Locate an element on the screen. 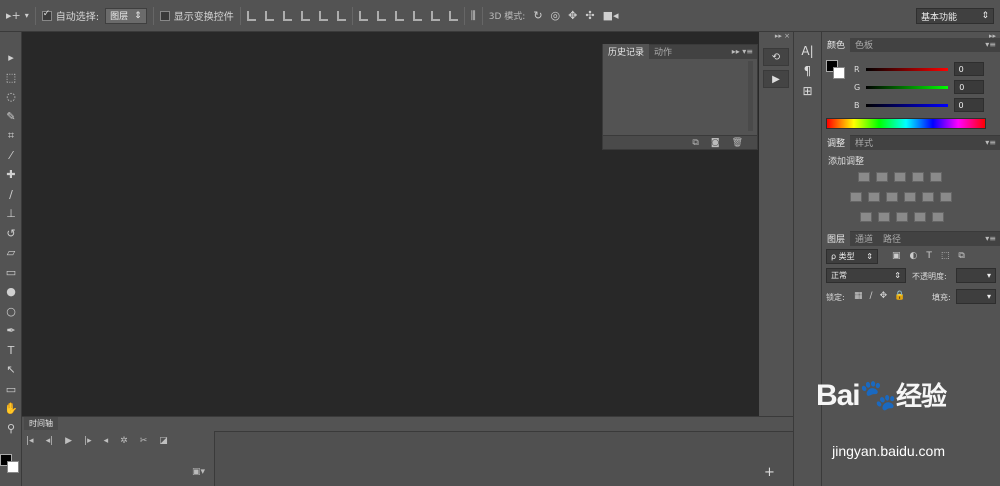 The width and height of the screenshot is (1000, 486). glyphs-icon: ⊞ is located at coordinates (808, 91).